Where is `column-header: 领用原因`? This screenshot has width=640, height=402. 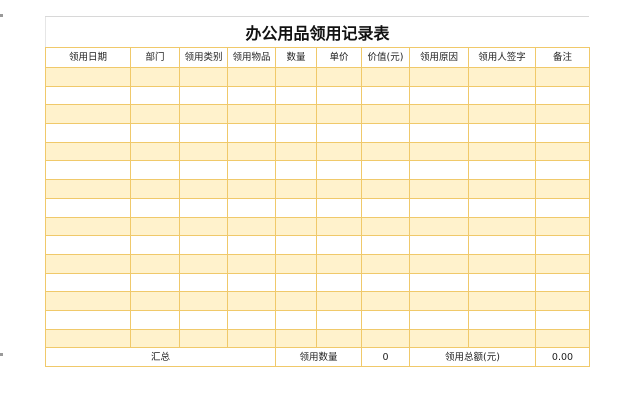 column-header: 领用原因 is located at coordinates (439, 57).